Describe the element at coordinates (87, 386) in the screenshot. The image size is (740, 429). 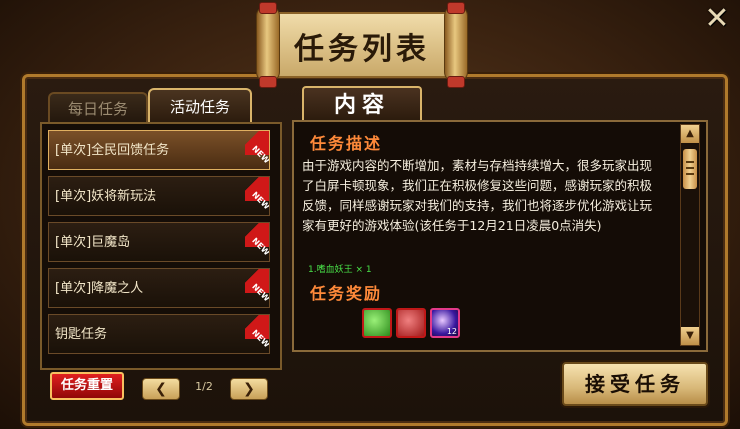
I see `reset-quests-button: 任务重置` at that location.